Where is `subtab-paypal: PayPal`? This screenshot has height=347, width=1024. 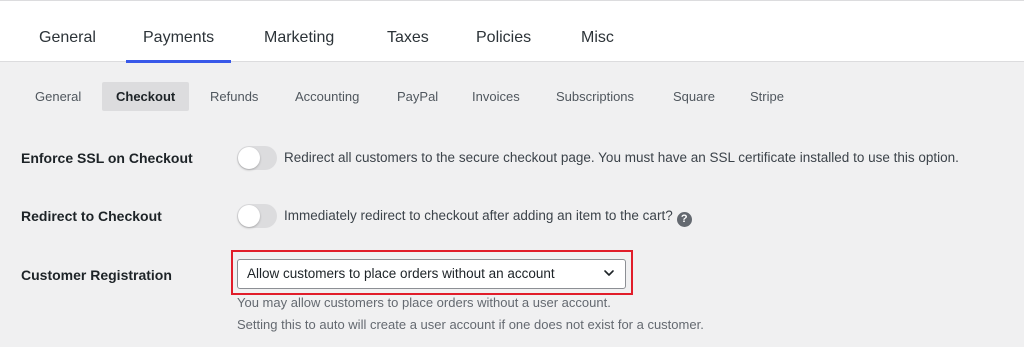
subtab-paypal: PayPal is located at coordinates (417, 96).